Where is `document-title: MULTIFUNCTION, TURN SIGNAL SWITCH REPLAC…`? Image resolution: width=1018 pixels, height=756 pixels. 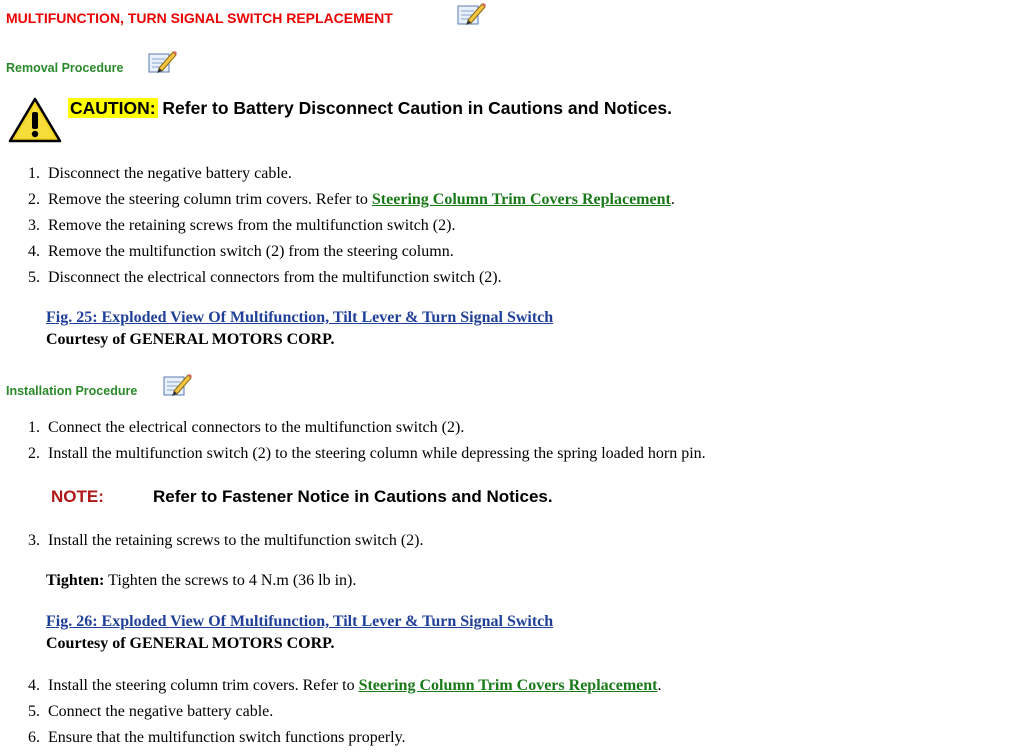
document-title: MULTIFUNCTION, TURN SIGNAL SWITCH REPLAC… is located at coordinates (199, 18).